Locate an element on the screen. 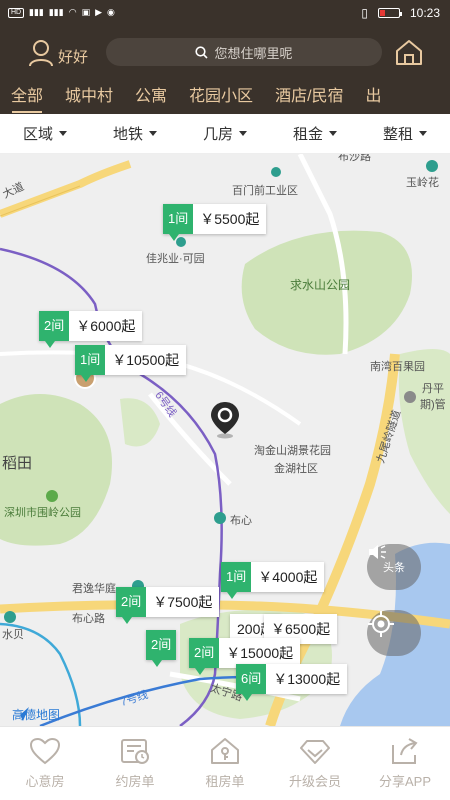  nav-viewing-orders-label: 约房单 is located at coordinates (135, 781).